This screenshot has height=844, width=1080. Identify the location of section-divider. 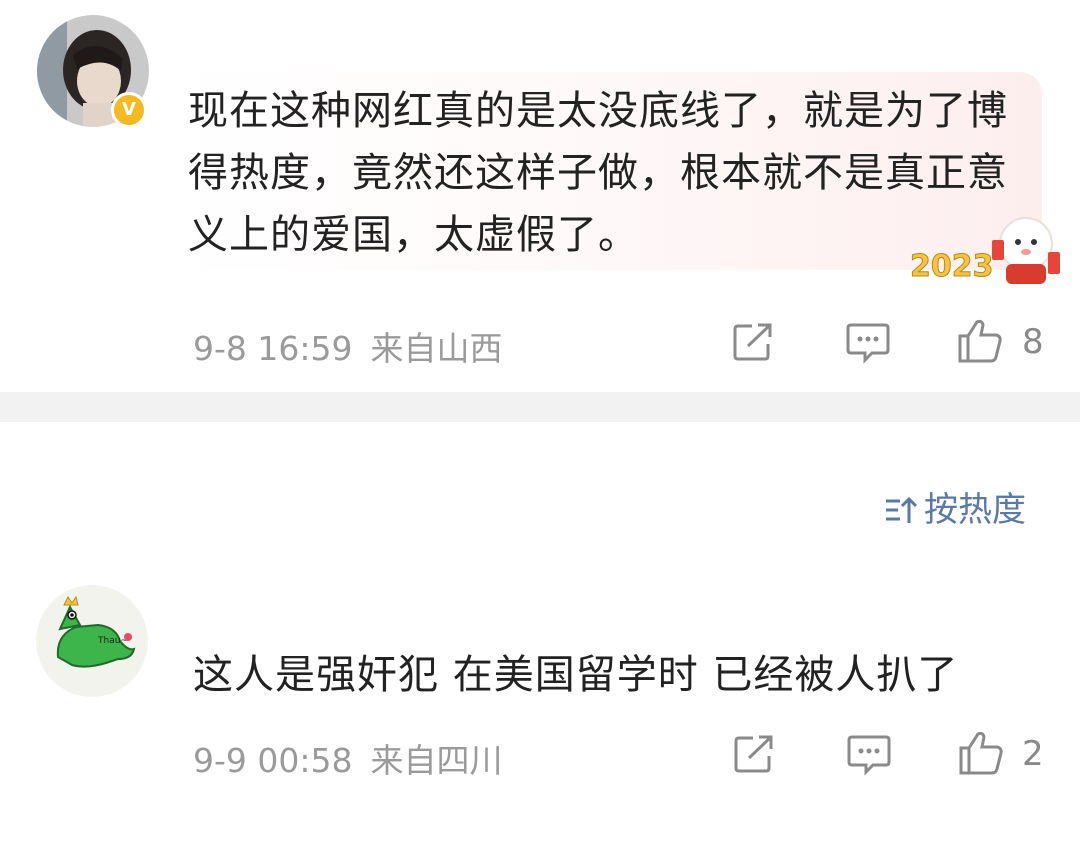
(540, 407).